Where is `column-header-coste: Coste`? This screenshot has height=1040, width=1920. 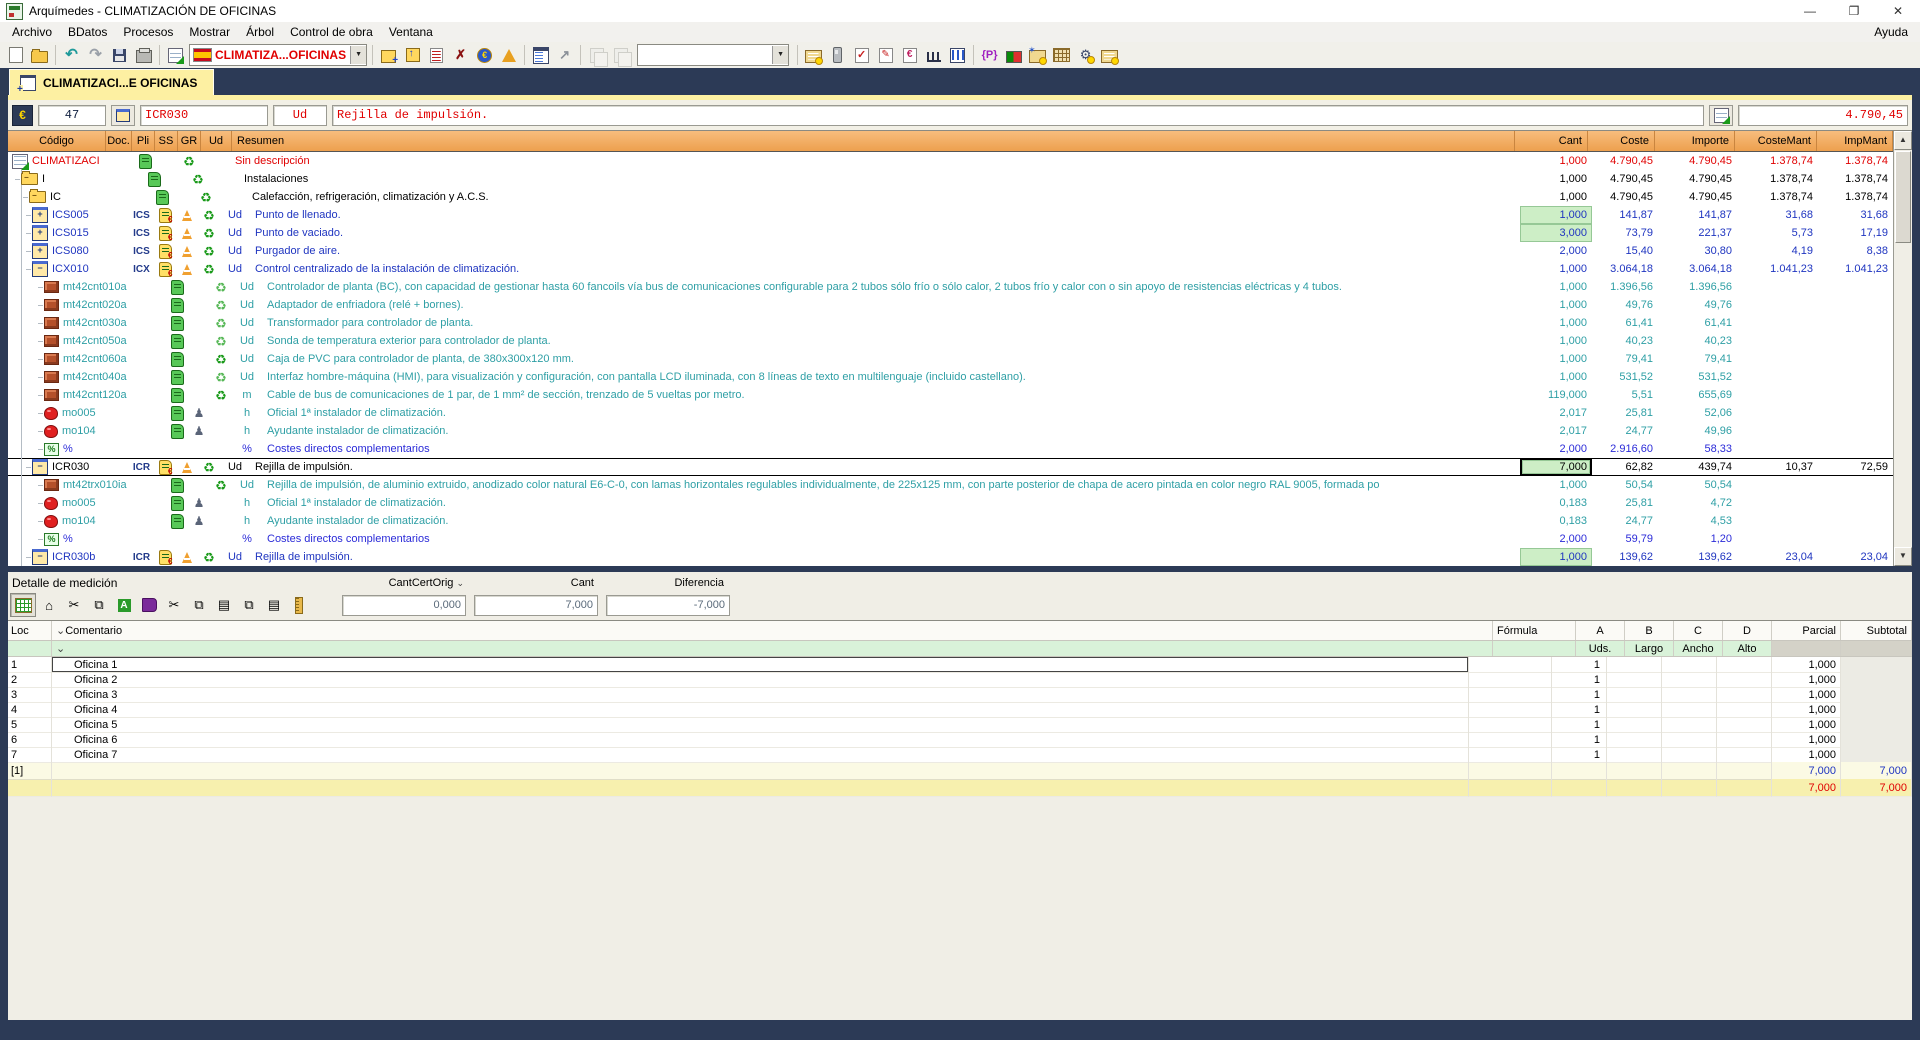 column-header-coste: Coste is located at coordinates (1621, 141).